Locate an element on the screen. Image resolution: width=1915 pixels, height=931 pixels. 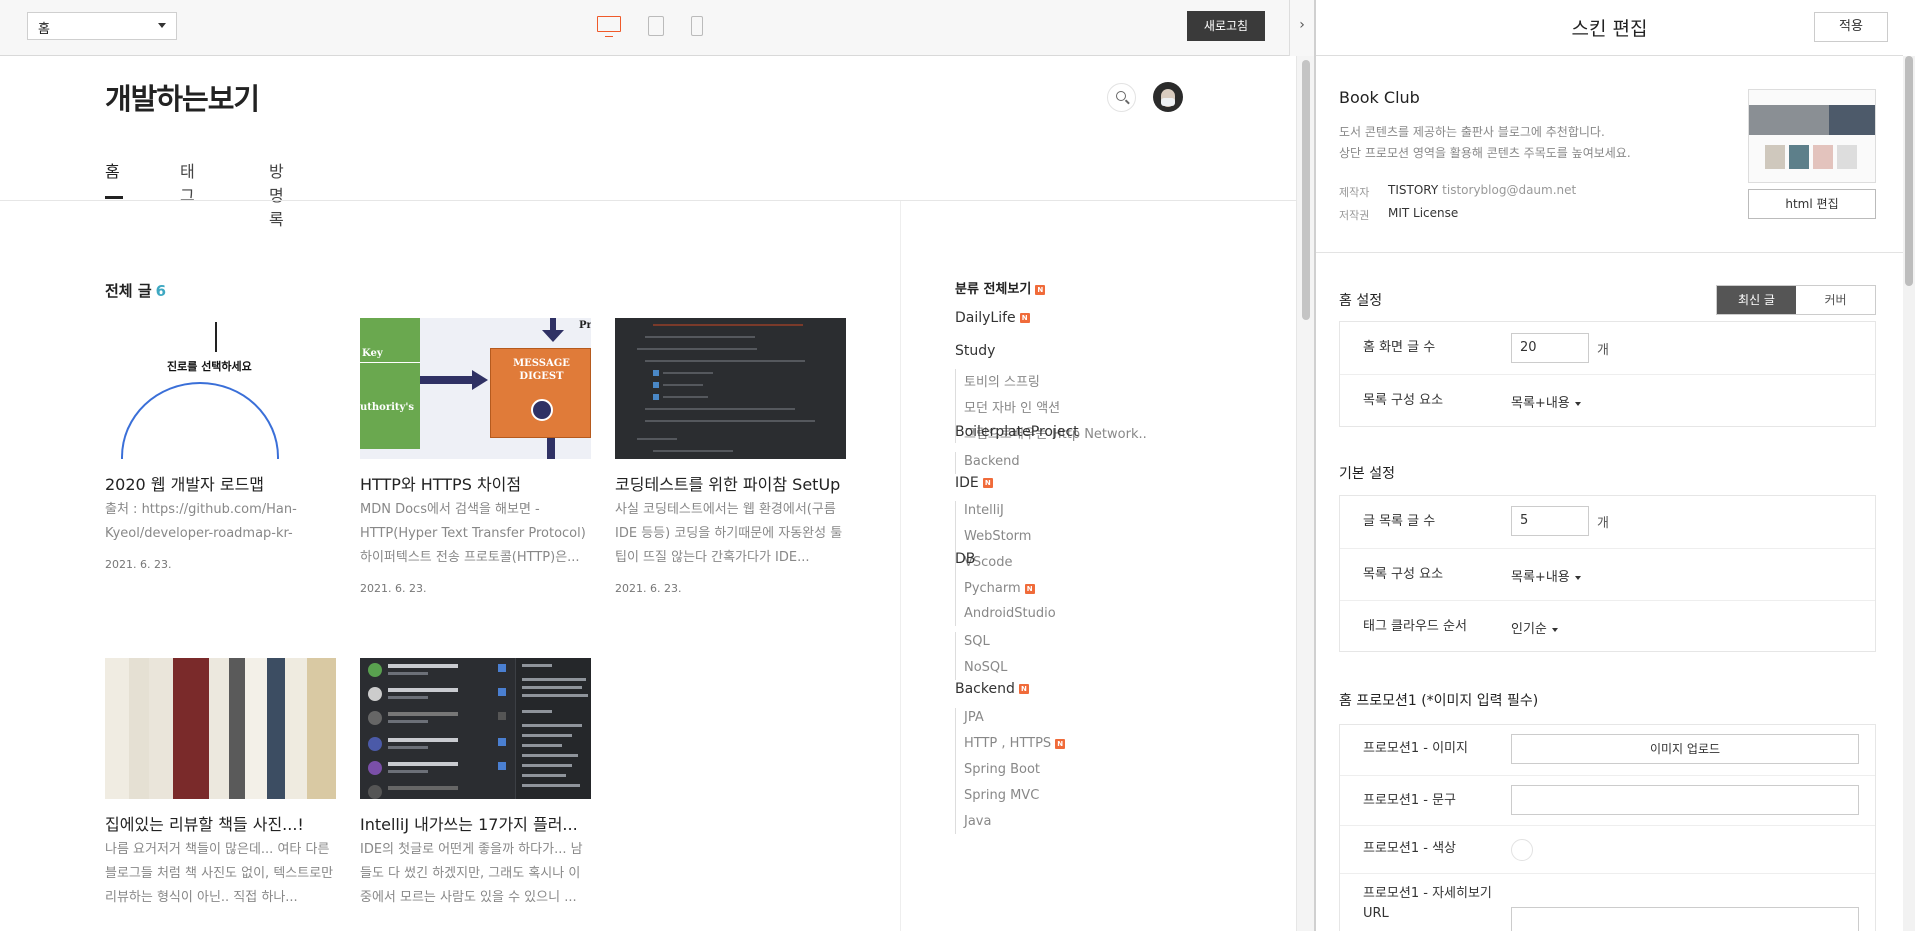
nav-tag: 태그 is located at coordinates (187, 182).